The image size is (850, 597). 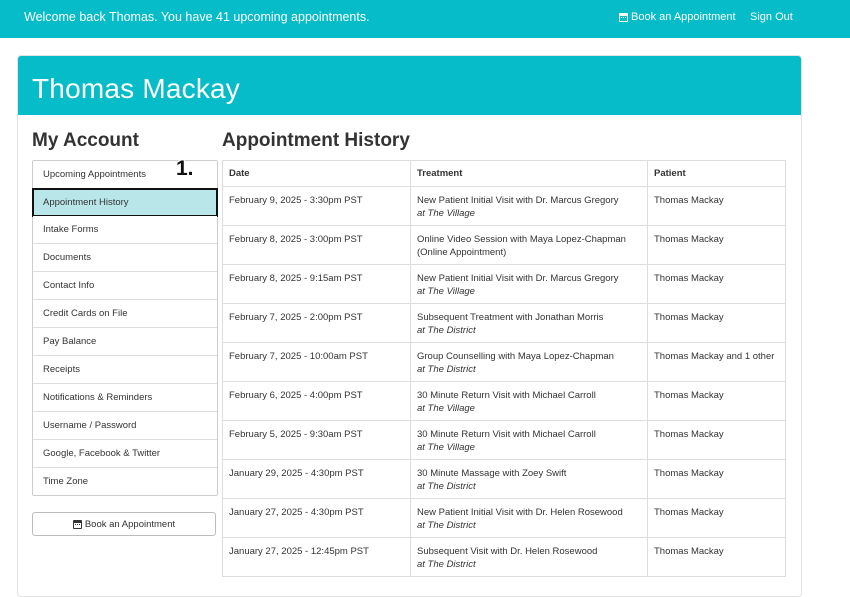 What do you see at coordinates (316, 440) in the screenshot?
I see `appointment-date: February 5, 2025 - 9:30am PST` at bounding box center [316, 440].